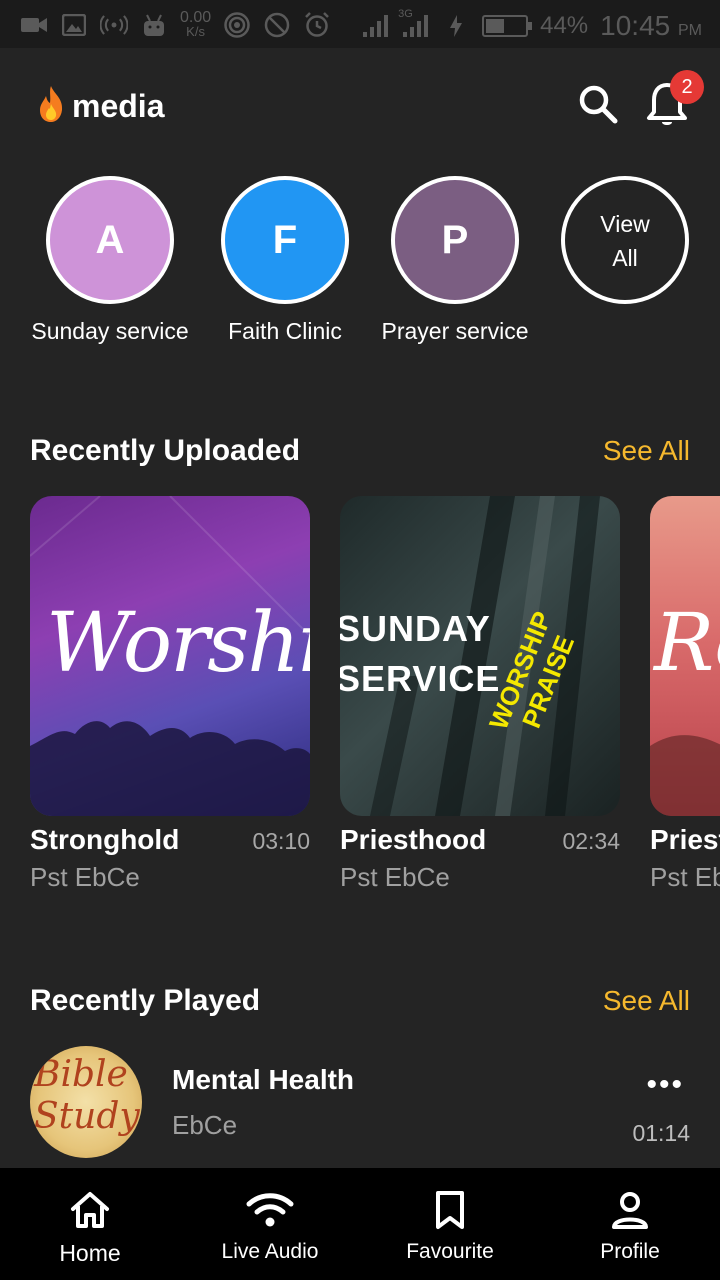 Image resolution: width=720 pixels, height=1280 pixels. Describe the element at coordinates (456, 26) in the screenshot. I see `charging-icon` at that location.